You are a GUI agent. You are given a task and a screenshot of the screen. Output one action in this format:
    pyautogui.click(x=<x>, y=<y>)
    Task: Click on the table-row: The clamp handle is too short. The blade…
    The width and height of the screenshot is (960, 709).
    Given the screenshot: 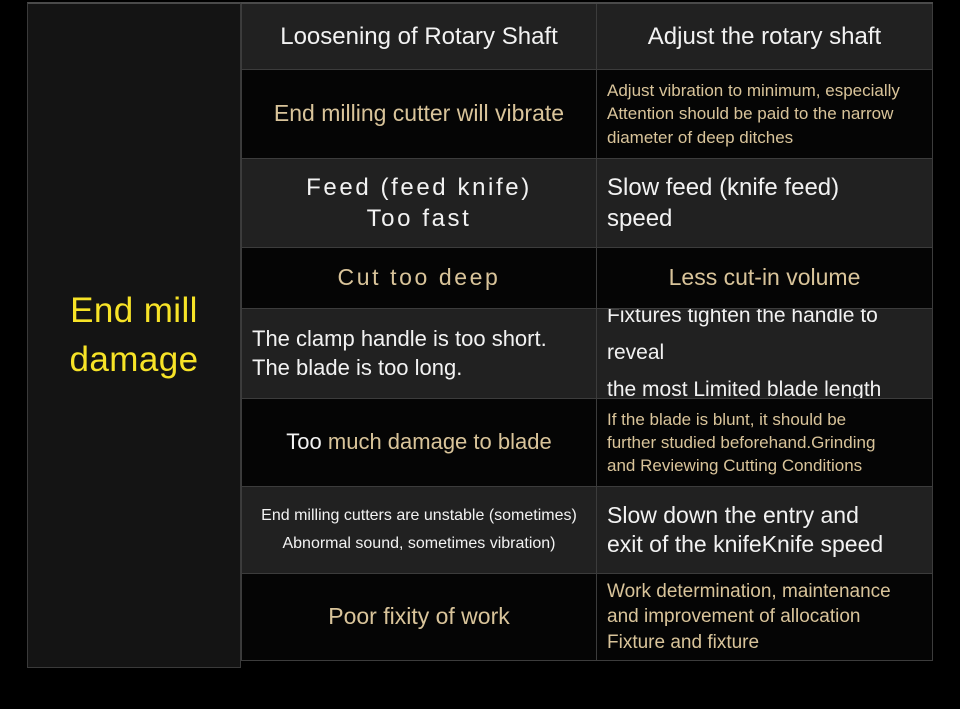 What is the action you would take?
    pyautogui.click(x=587, y=353)
    